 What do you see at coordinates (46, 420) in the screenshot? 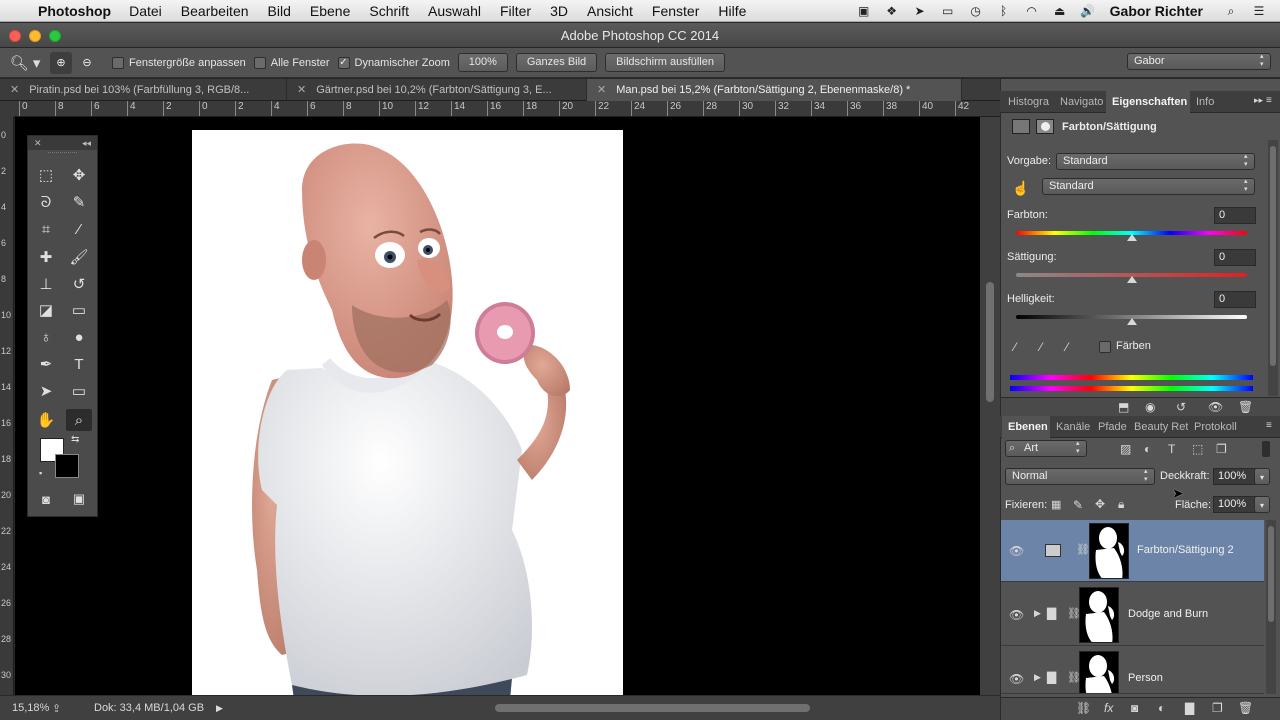
I see `hand-tool-icon: ✋` at bounding box center [46, 420].